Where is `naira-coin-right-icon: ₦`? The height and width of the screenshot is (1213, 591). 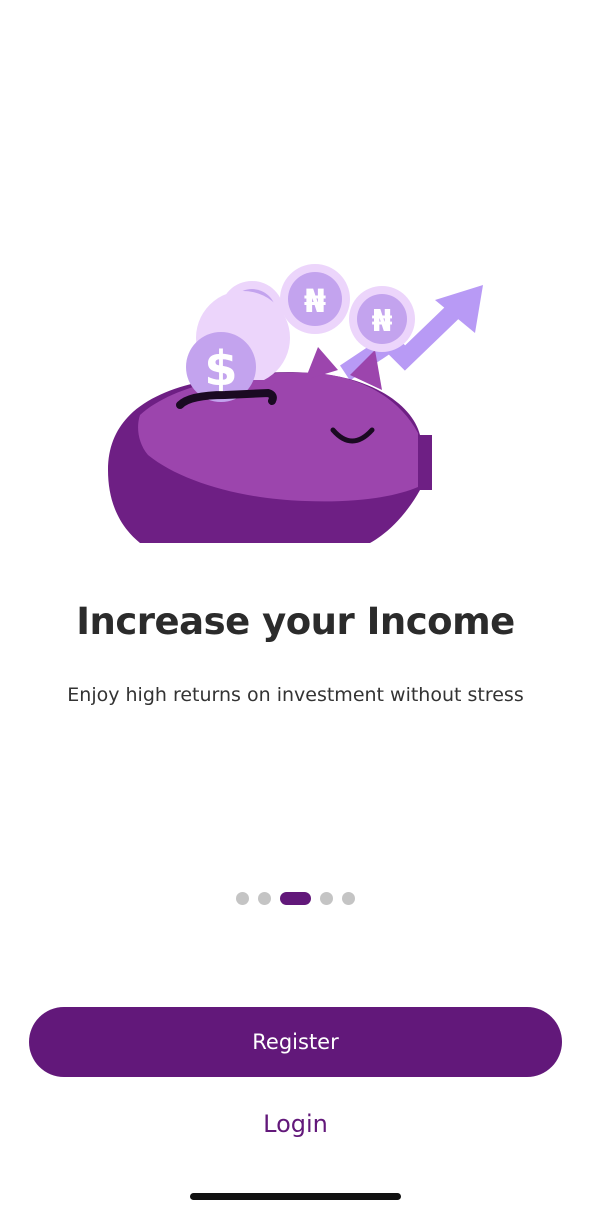
naira-coin-right-icon: ₦ is located at coordinates (382, 319).